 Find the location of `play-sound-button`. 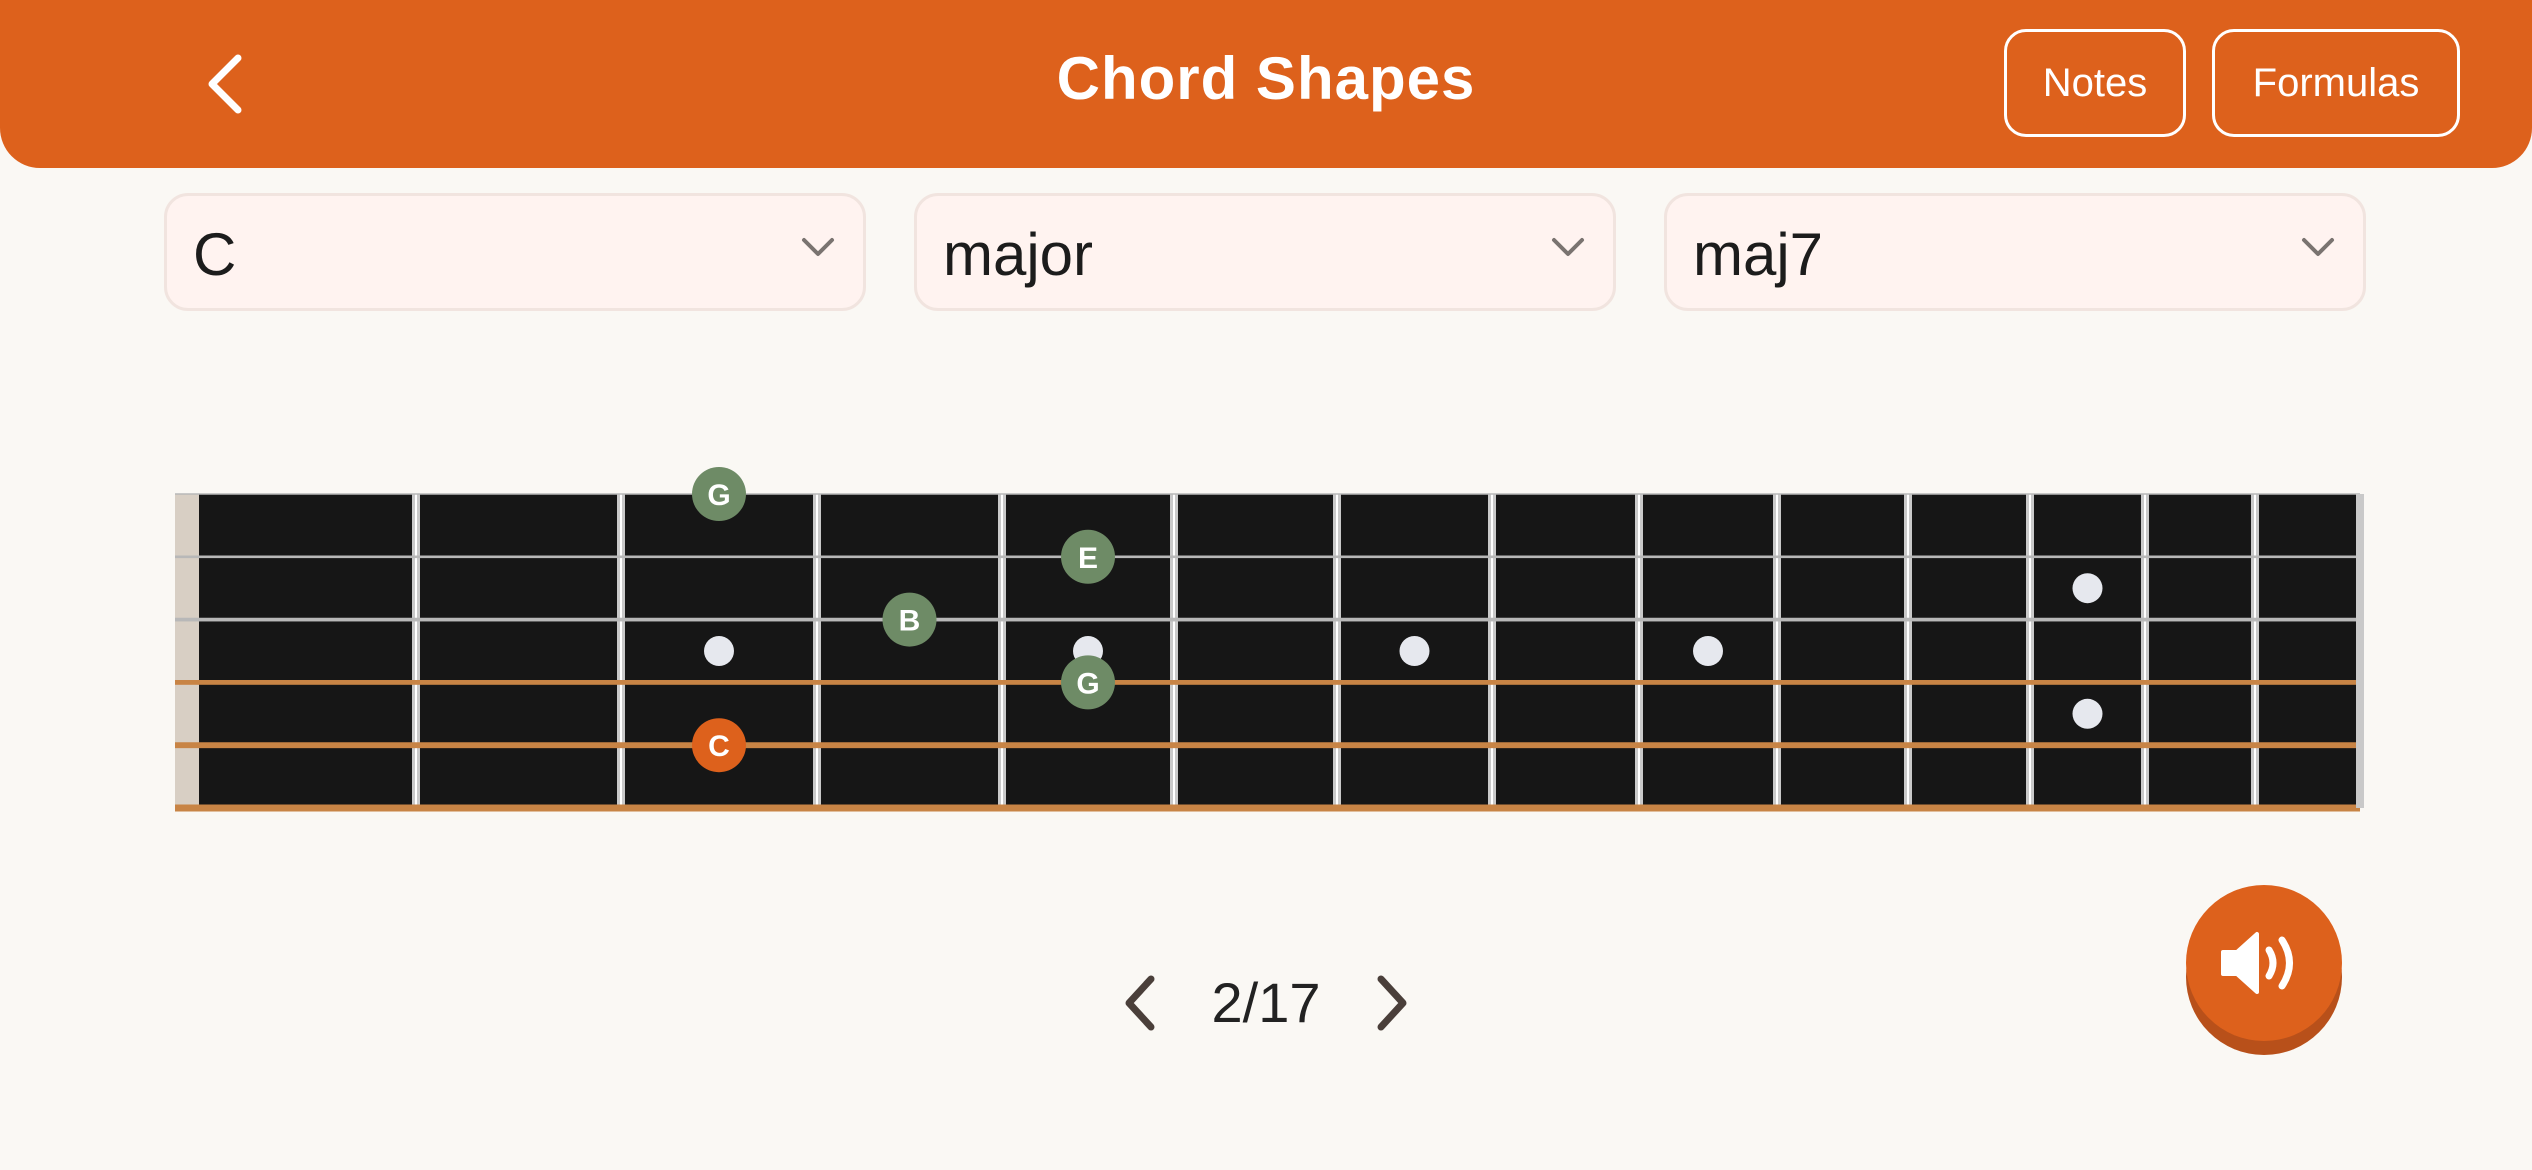

play-sound-button is located at coordinates (2265, 971).